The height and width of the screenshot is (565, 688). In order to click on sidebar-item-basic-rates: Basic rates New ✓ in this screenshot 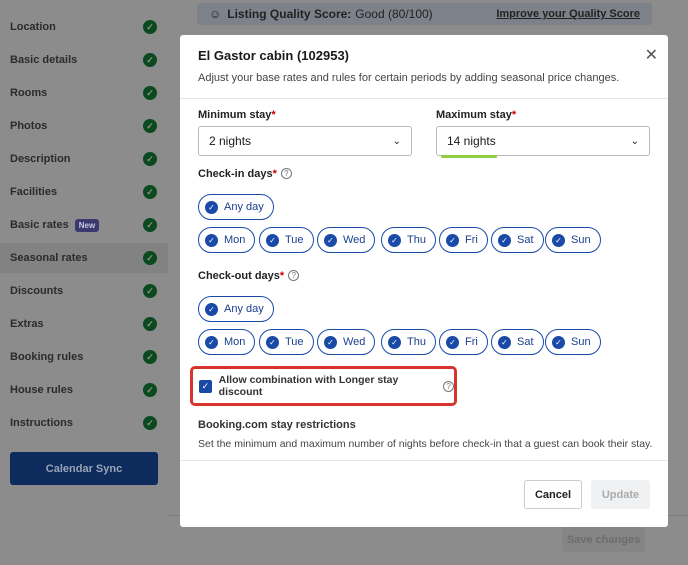, I will do `click(84, 225)`.